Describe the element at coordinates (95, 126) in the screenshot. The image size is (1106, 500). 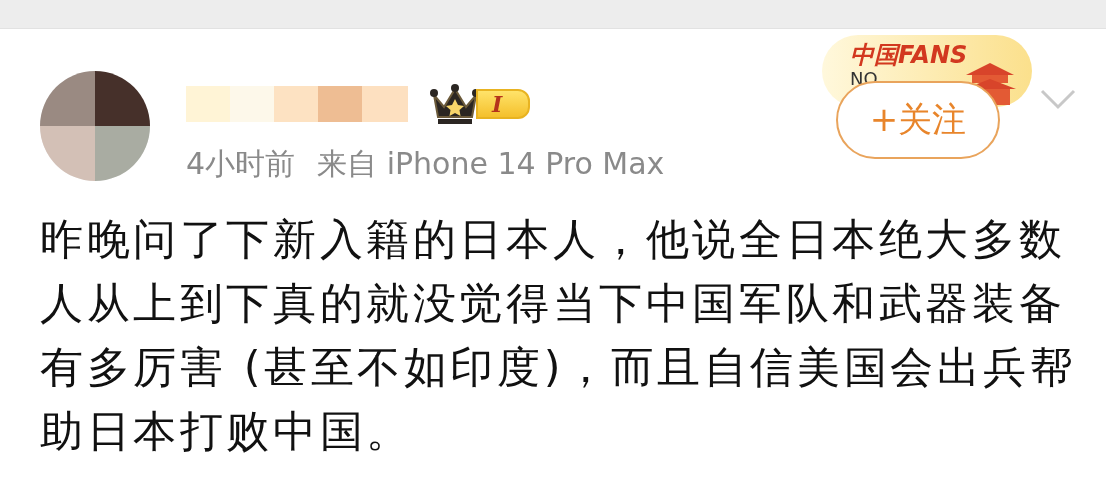
I see `avatar` at that location.